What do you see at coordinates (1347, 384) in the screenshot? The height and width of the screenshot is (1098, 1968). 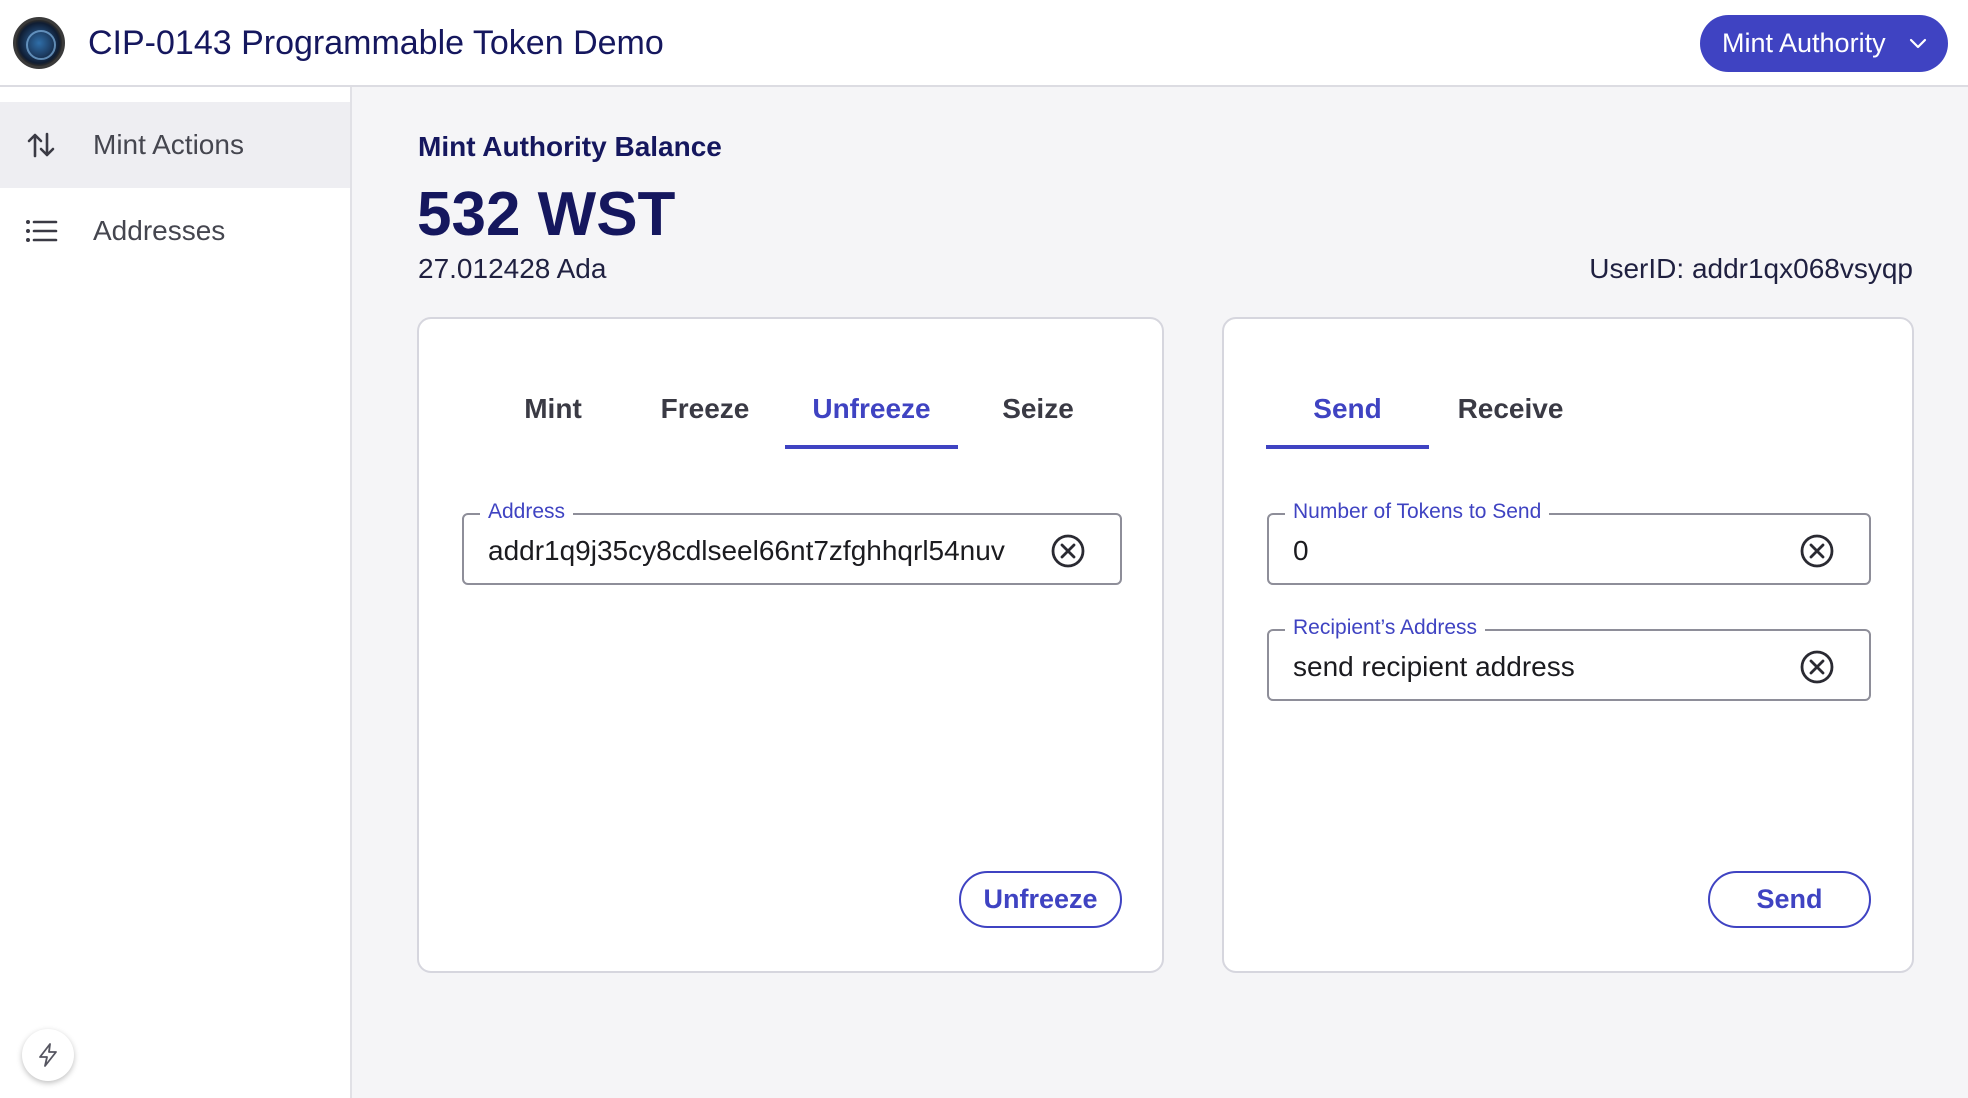 I see `tab-send: Send` at bounding box center [1347, 384].